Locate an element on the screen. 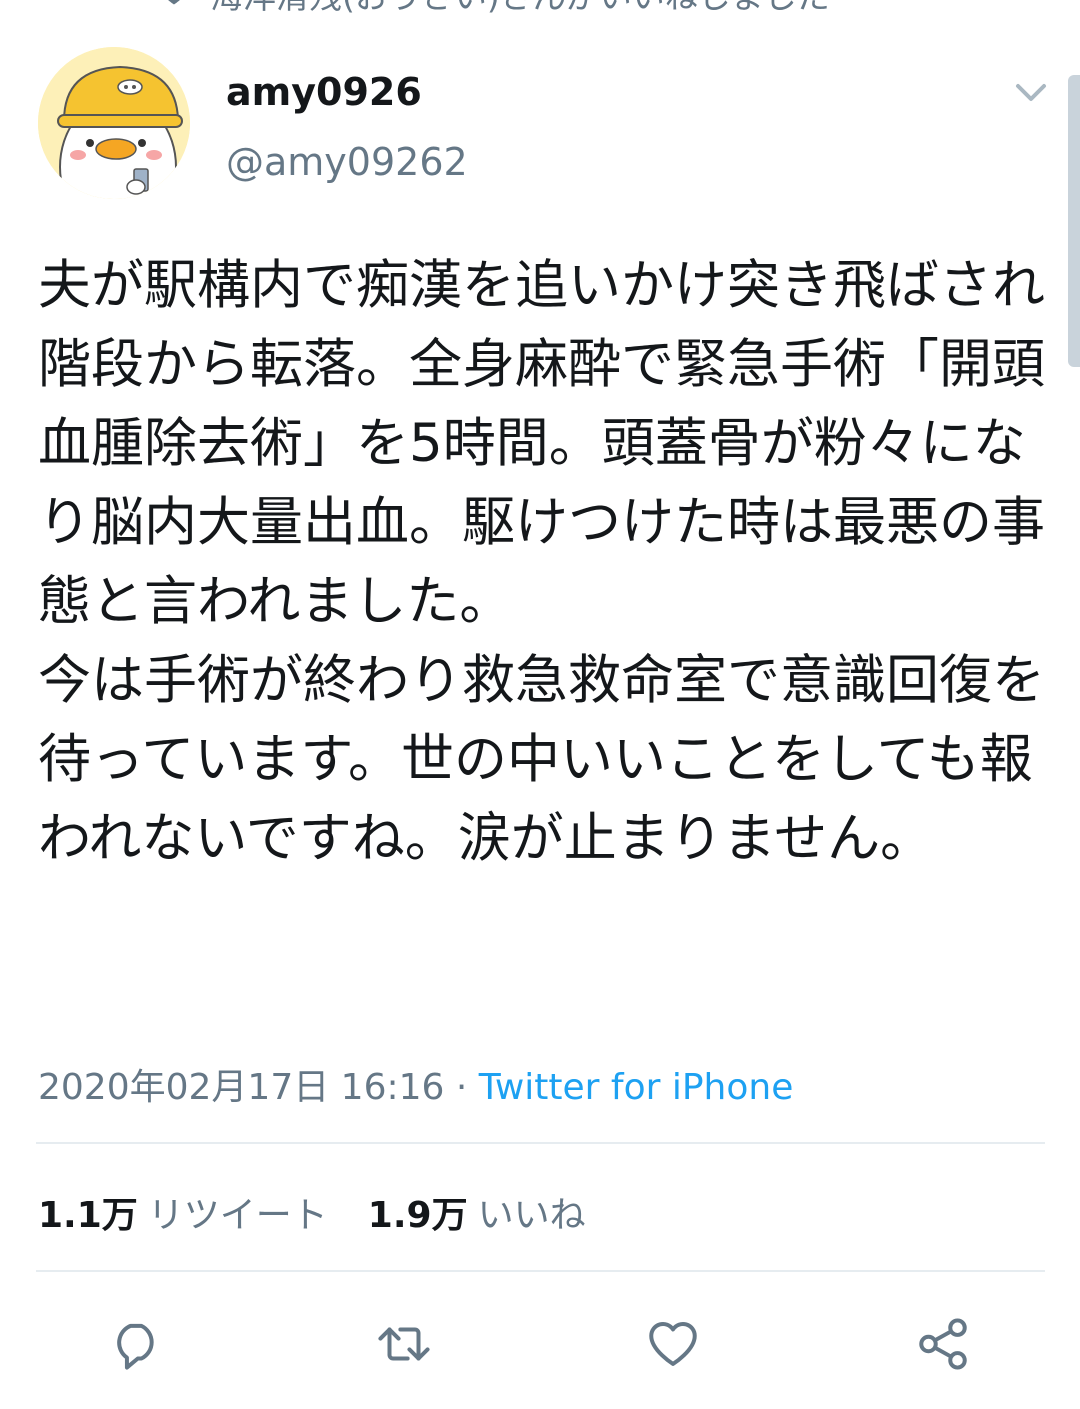 Image resolution: width=1080 pixels, height=1409 pixels. reply-button is located at coordinates (136, 1344).